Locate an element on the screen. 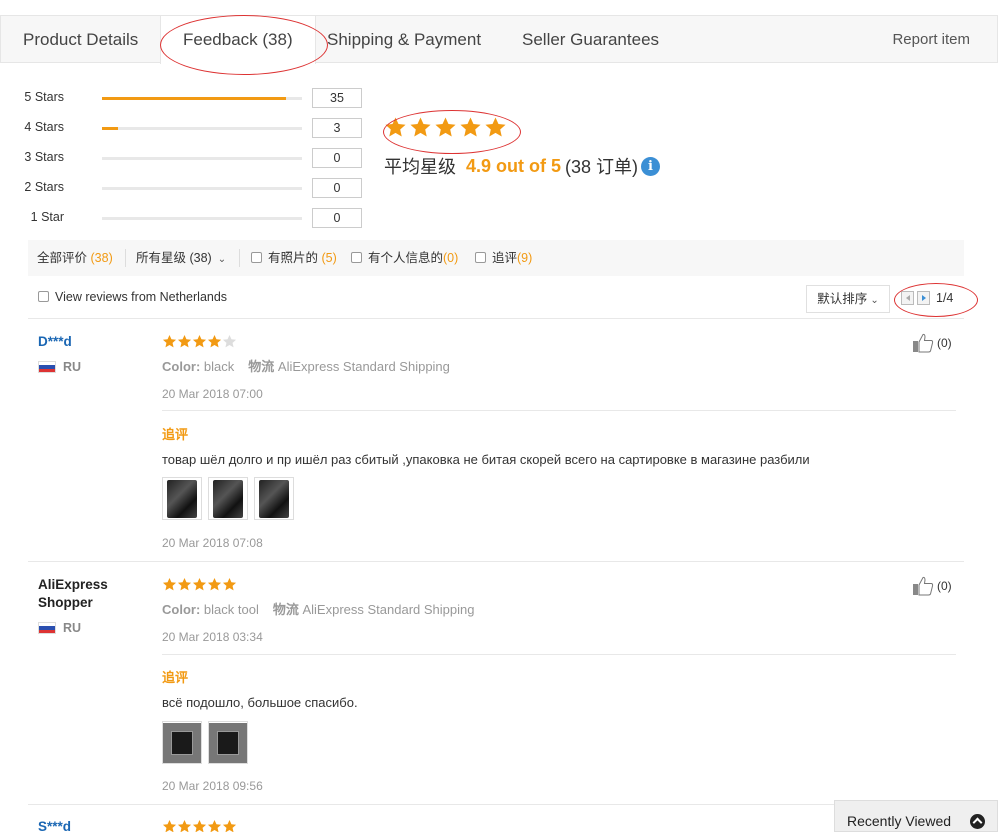 The height and width of the screenshot is (832, 998). reviewer-name: D***d is located at coordinates (55, 342).